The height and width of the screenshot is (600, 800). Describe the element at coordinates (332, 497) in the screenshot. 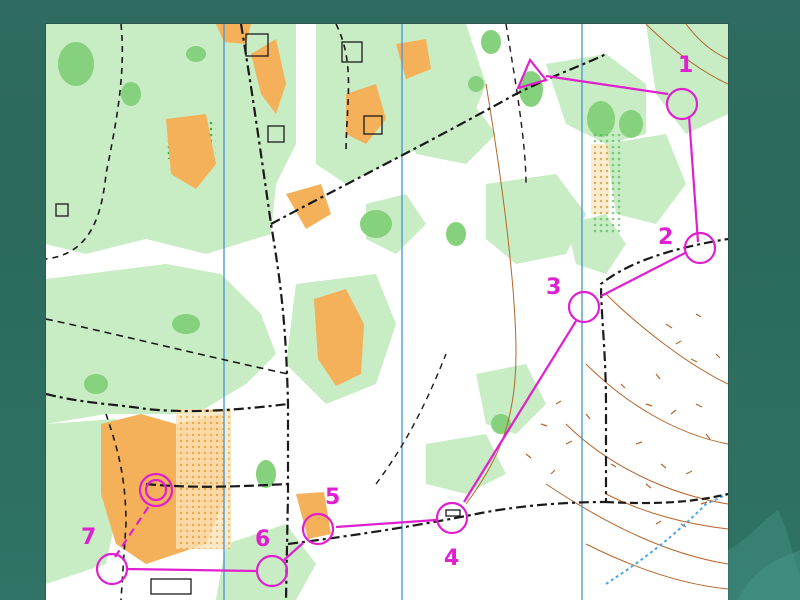

I see `control-number-5: 5` at that location.